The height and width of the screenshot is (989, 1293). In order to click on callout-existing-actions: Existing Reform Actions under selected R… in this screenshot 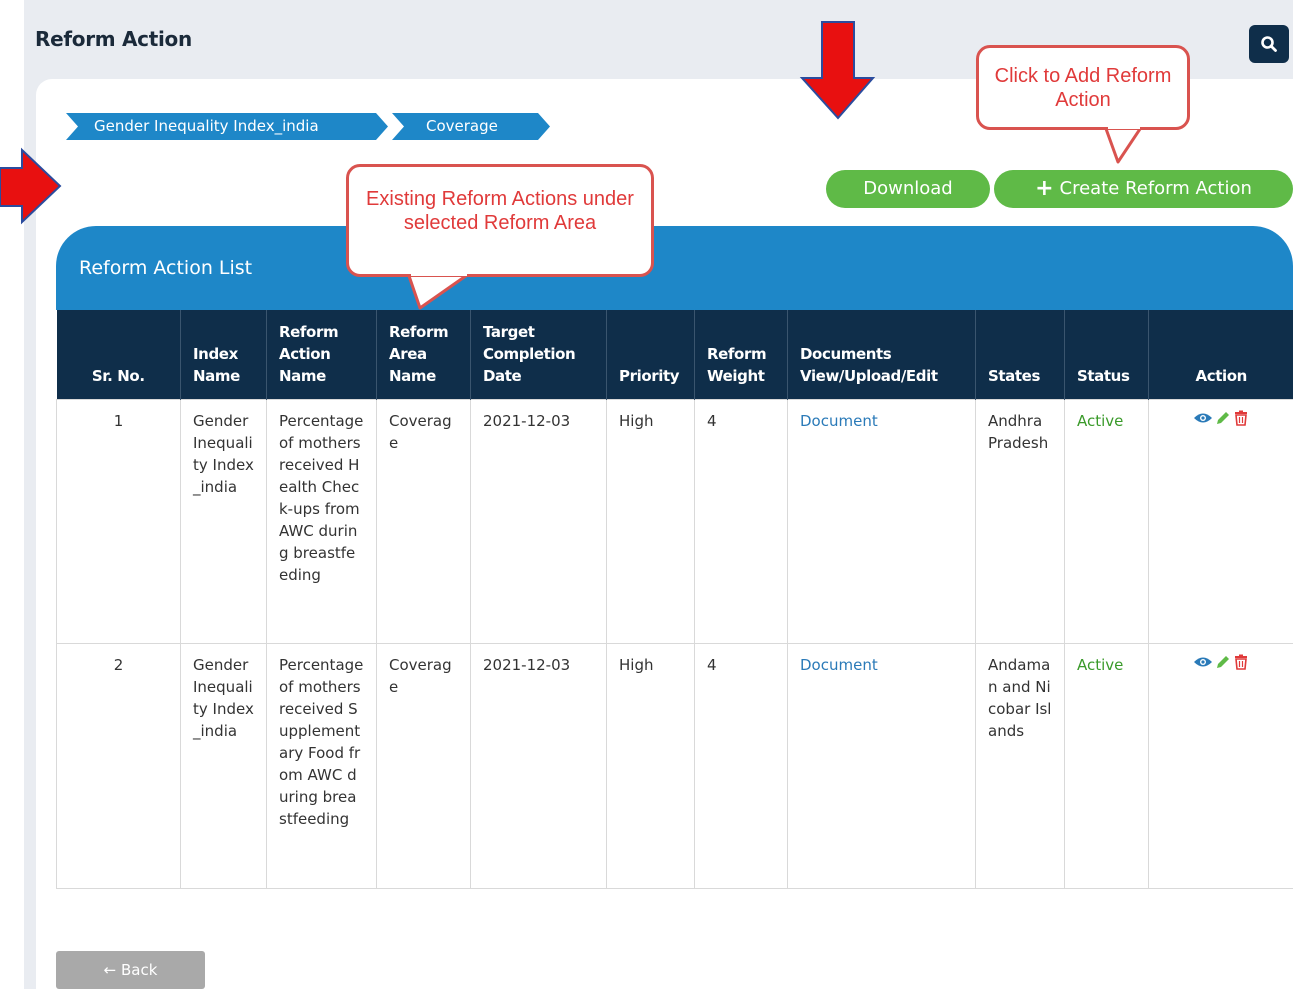, I will do `click(500, 220)`.